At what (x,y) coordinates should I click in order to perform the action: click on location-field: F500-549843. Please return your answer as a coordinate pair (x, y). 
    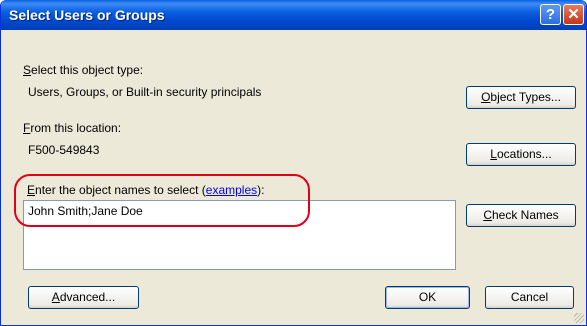
    Looking at the image, I should click on (64, 150).